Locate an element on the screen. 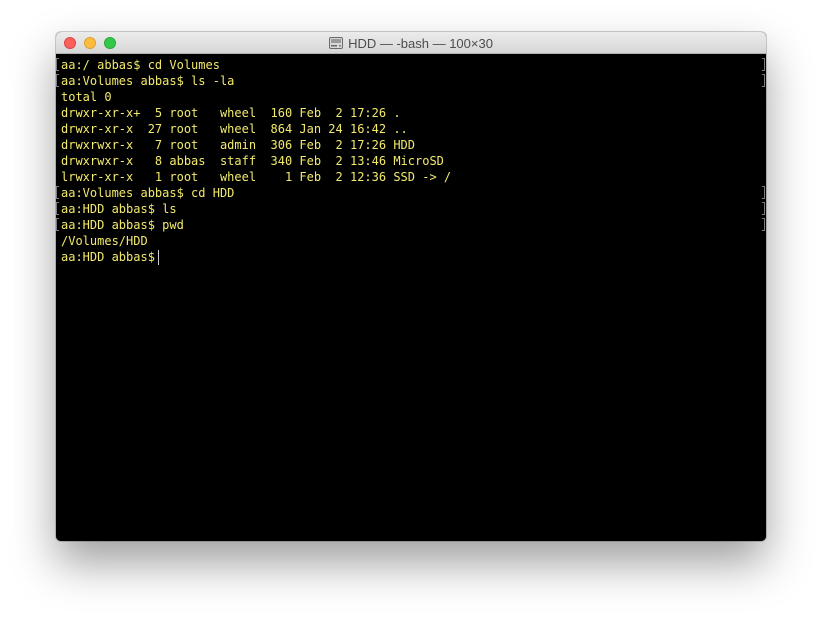 This screenshot has height=622, width=822. terminal-line: aa:Volumes abbas$ ls -la is located at coordinates (148, 81).